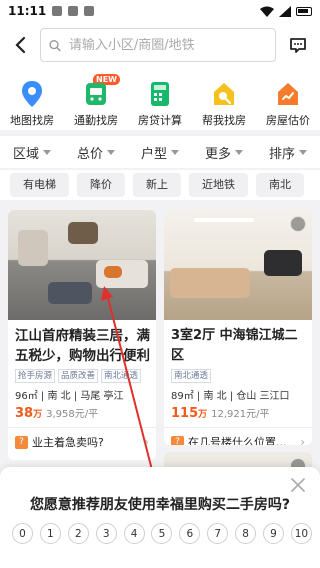  I want to click on battery-icon, so click(304, 11).